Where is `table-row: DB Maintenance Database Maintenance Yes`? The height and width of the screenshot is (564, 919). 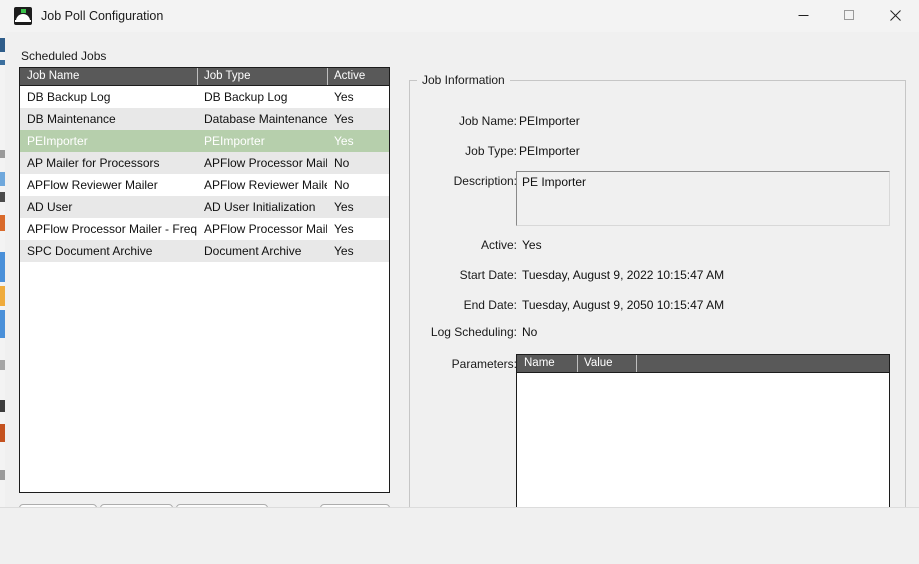
table-row: DB Maintenance Database Maintenance Yes is located at coordinates (204, 119).